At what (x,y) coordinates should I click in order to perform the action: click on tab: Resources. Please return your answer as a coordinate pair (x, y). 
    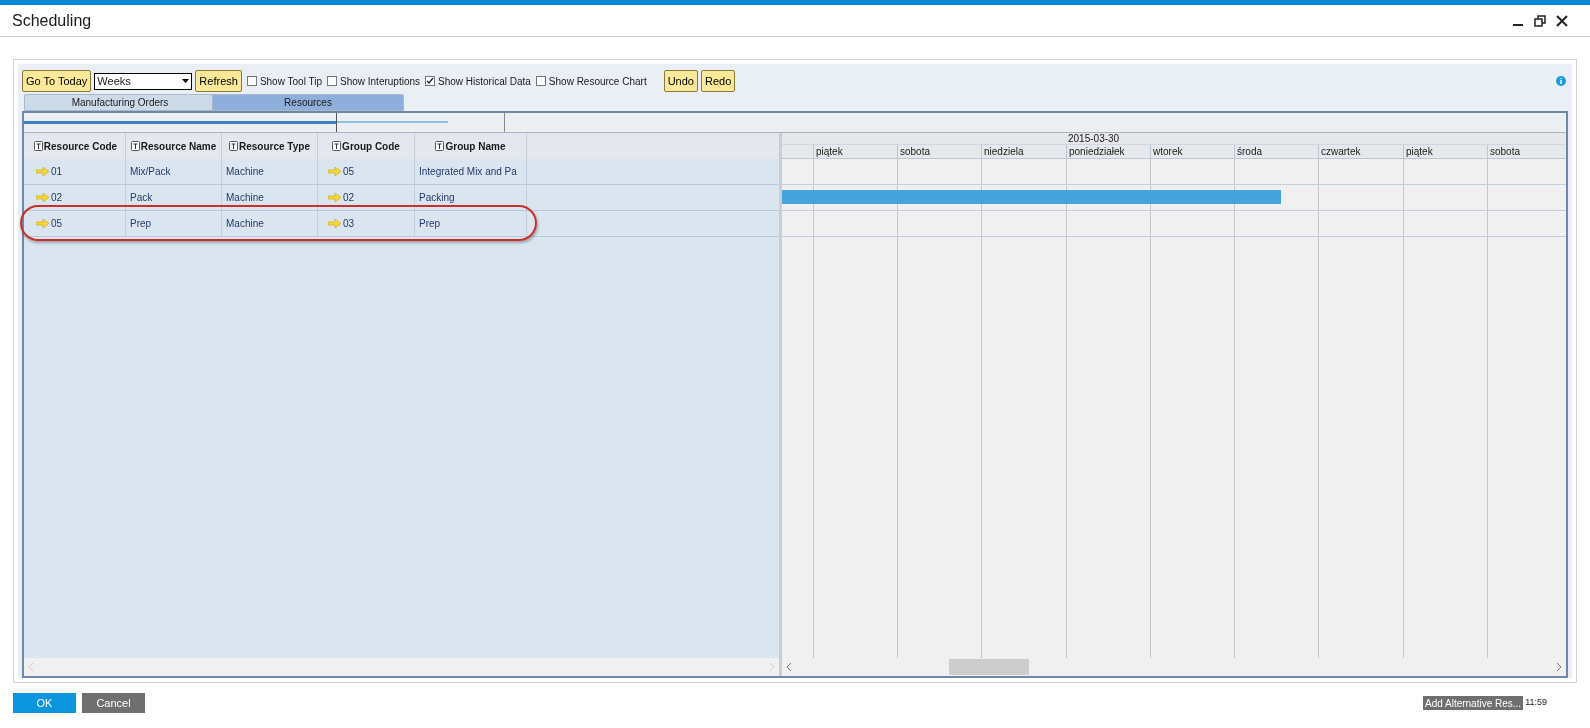
    Looking at the image, I should click on (308, 102).